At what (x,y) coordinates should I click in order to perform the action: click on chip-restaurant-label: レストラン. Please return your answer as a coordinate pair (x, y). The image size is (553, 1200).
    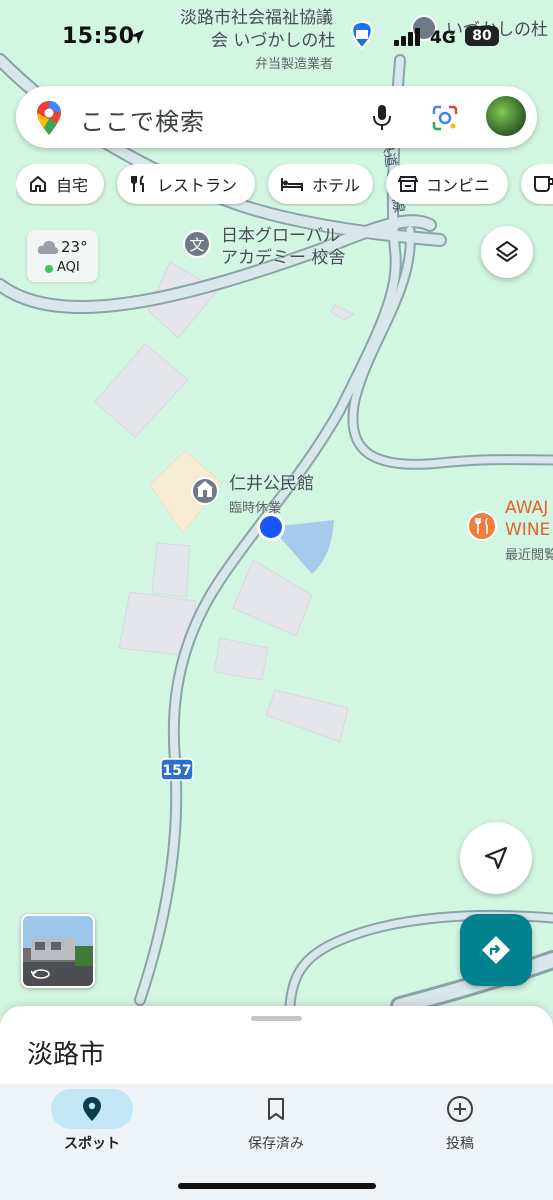
    Looking at the image, I should click on (197, 185).